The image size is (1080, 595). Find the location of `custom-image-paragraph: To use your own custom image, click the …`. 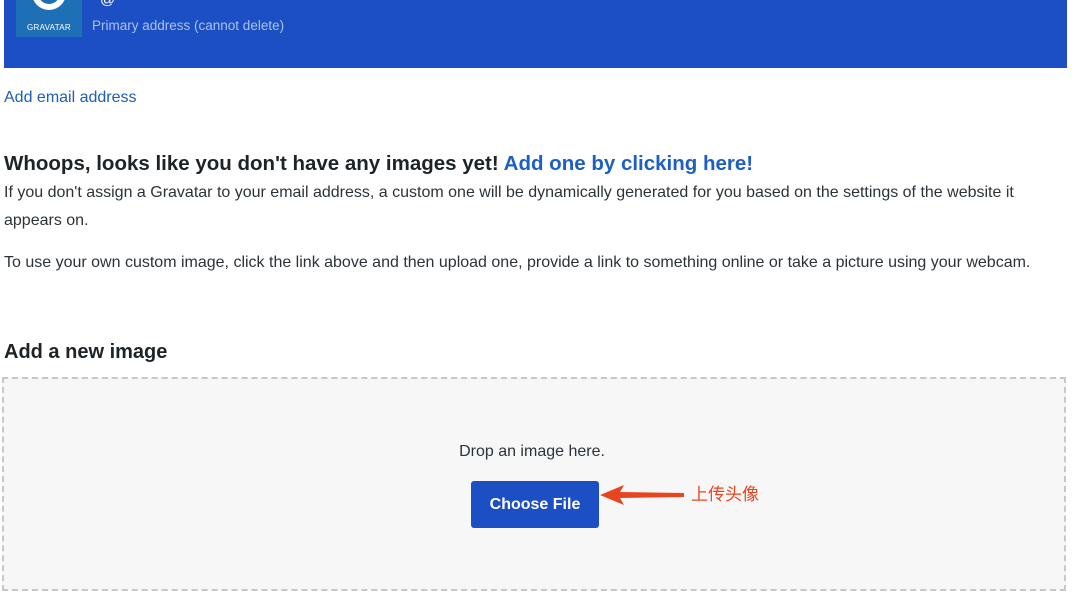

custom-image-paragraph: To use your own custom image, click the … is located at coordinates (517, 262).